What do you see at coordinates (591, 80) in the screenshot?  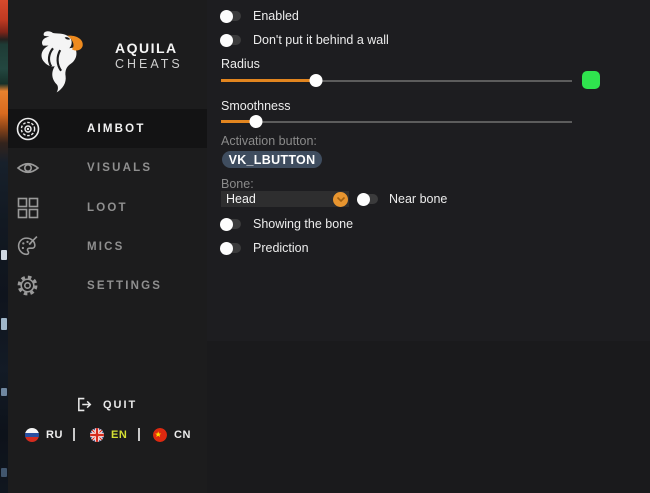 I see `radius-color-swatch` at bounding box center [591, 80].